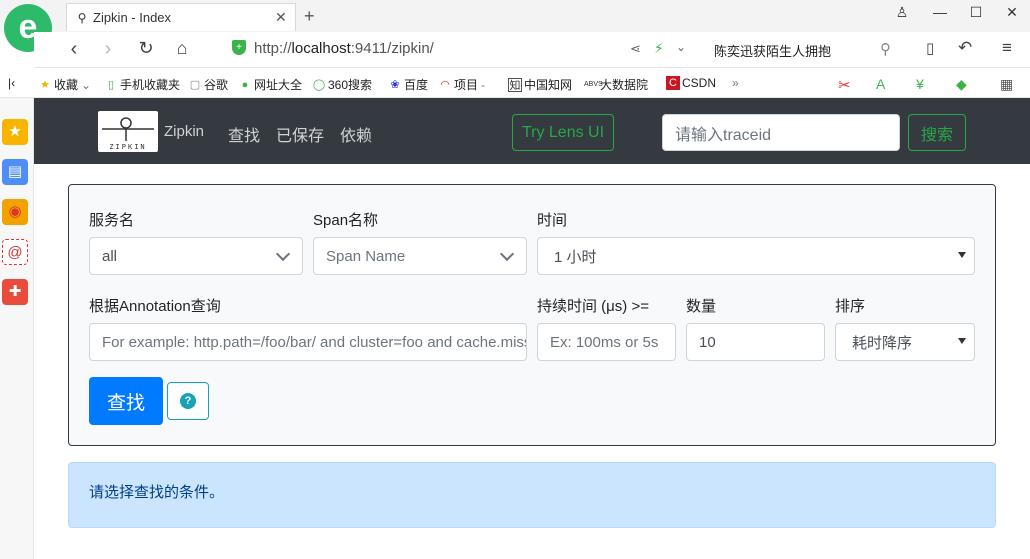 The height and width of the screenshot is (559, 1030). What do you see at coordinates (356, 134) in the screenshot?
I see `nav-dependencies: 依赖` at bounding box center [356, 134].